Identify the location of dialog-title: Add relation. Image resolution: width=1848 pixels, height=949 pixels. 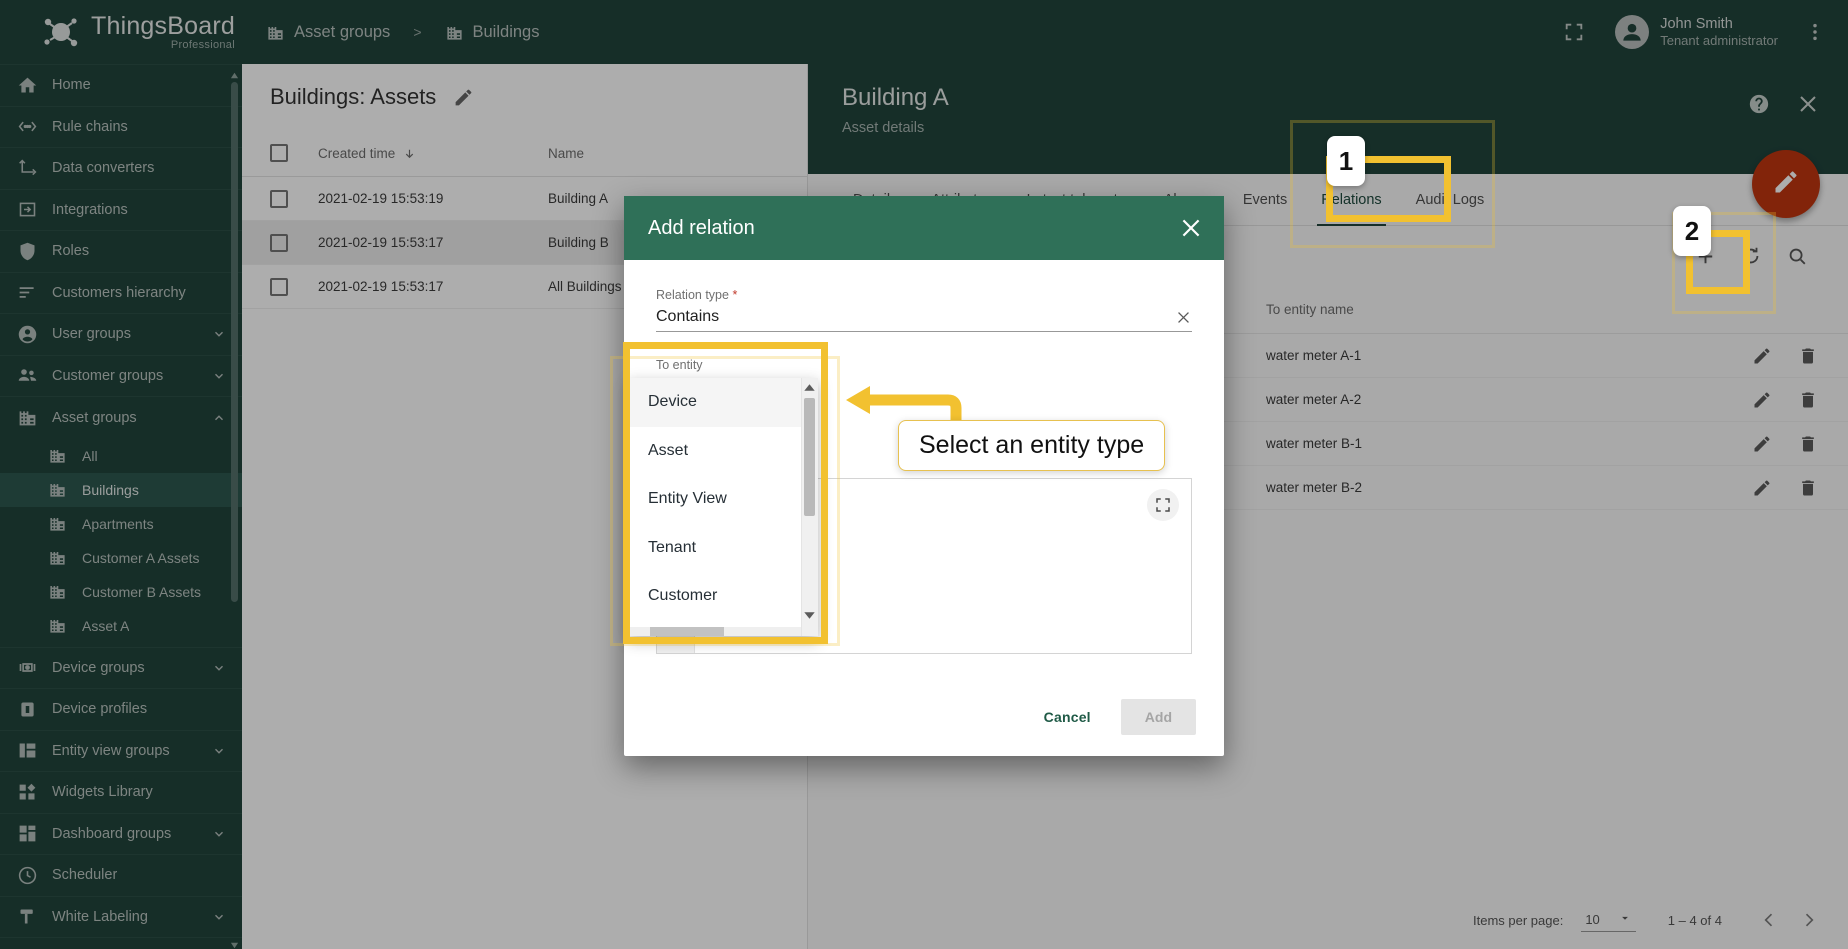
(701, 227).